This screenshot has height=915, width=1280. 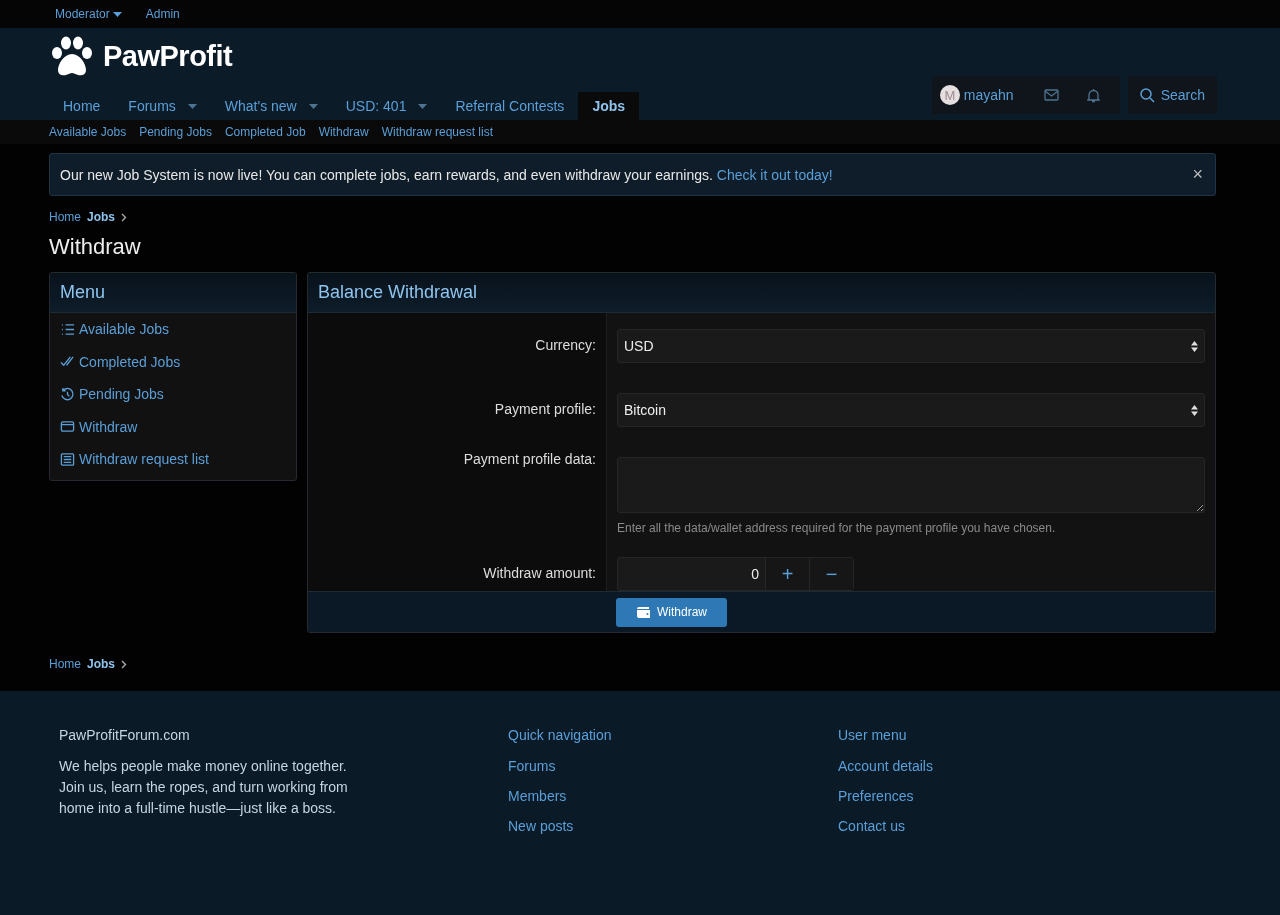 I want to click on menu-title: Menu, so click(x=173, y=293).